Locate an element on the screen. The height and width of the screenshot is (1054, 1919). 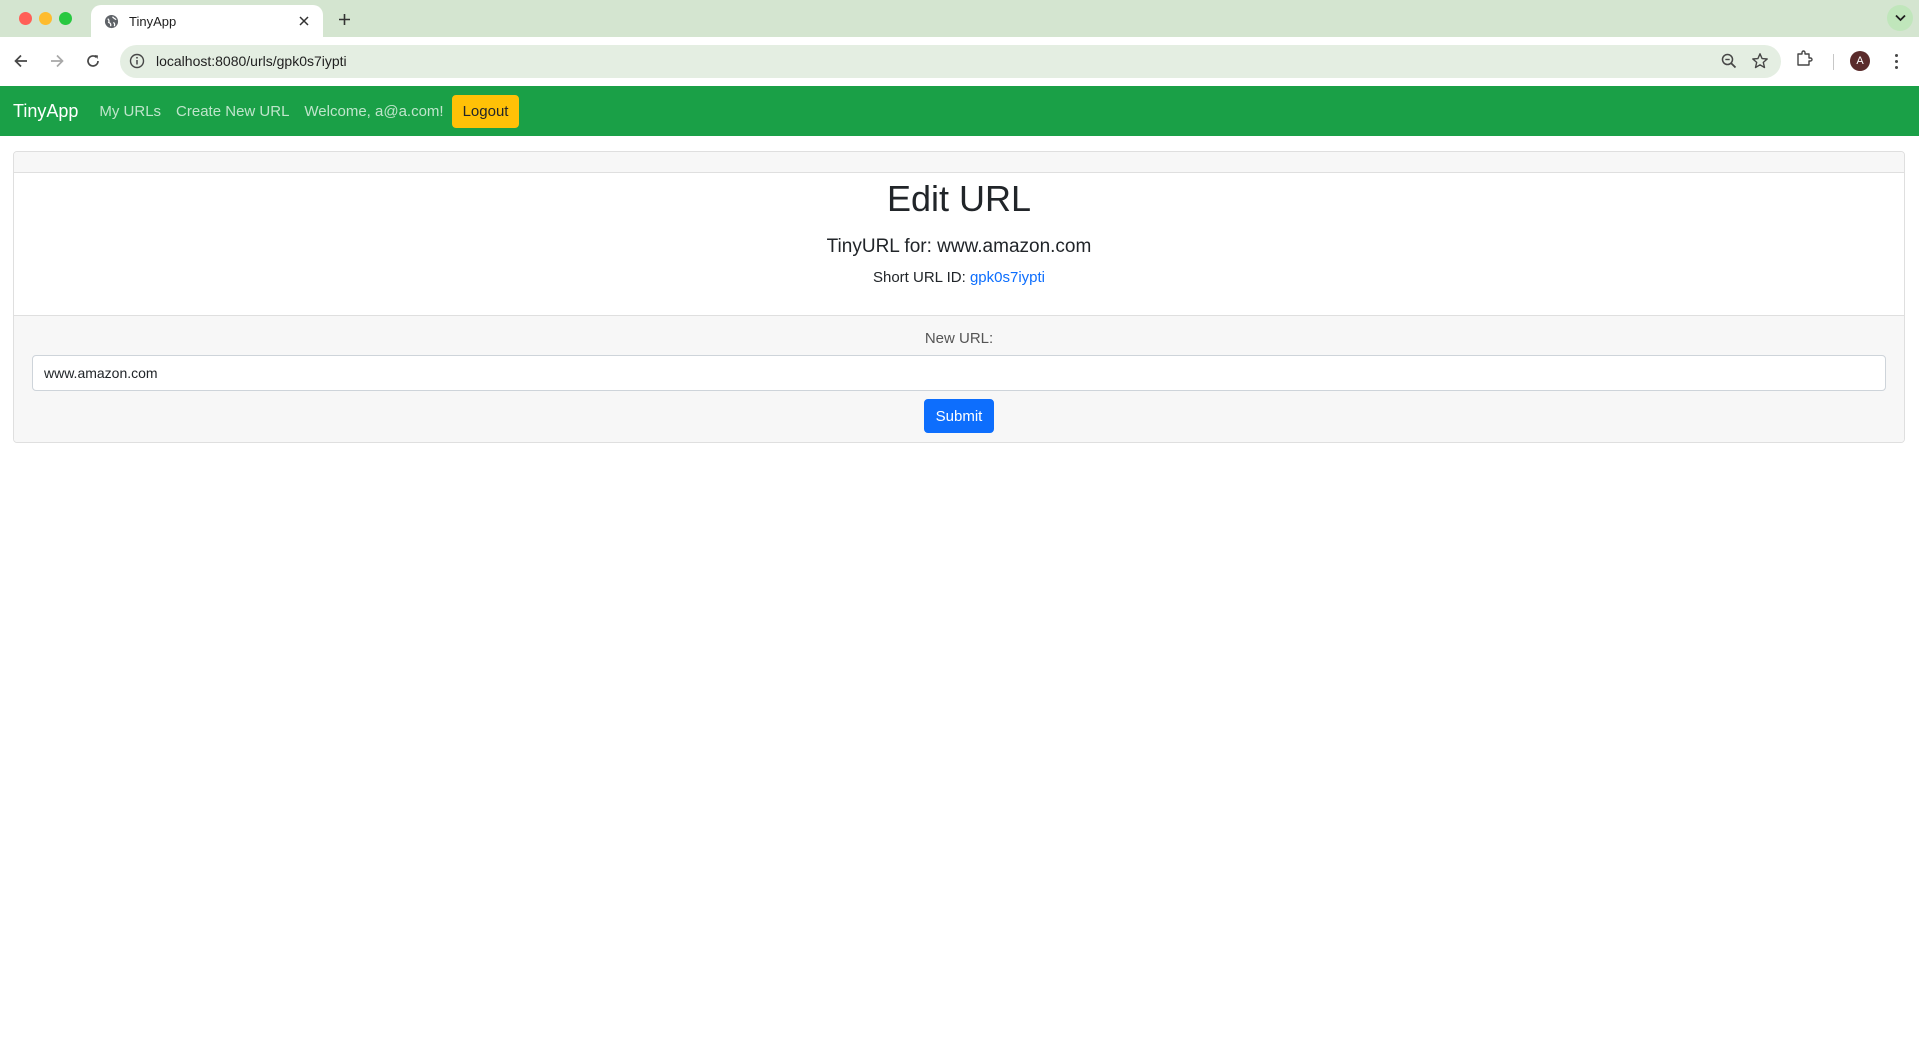
brand-link: TinyApp is located at coordinates (45, 111).